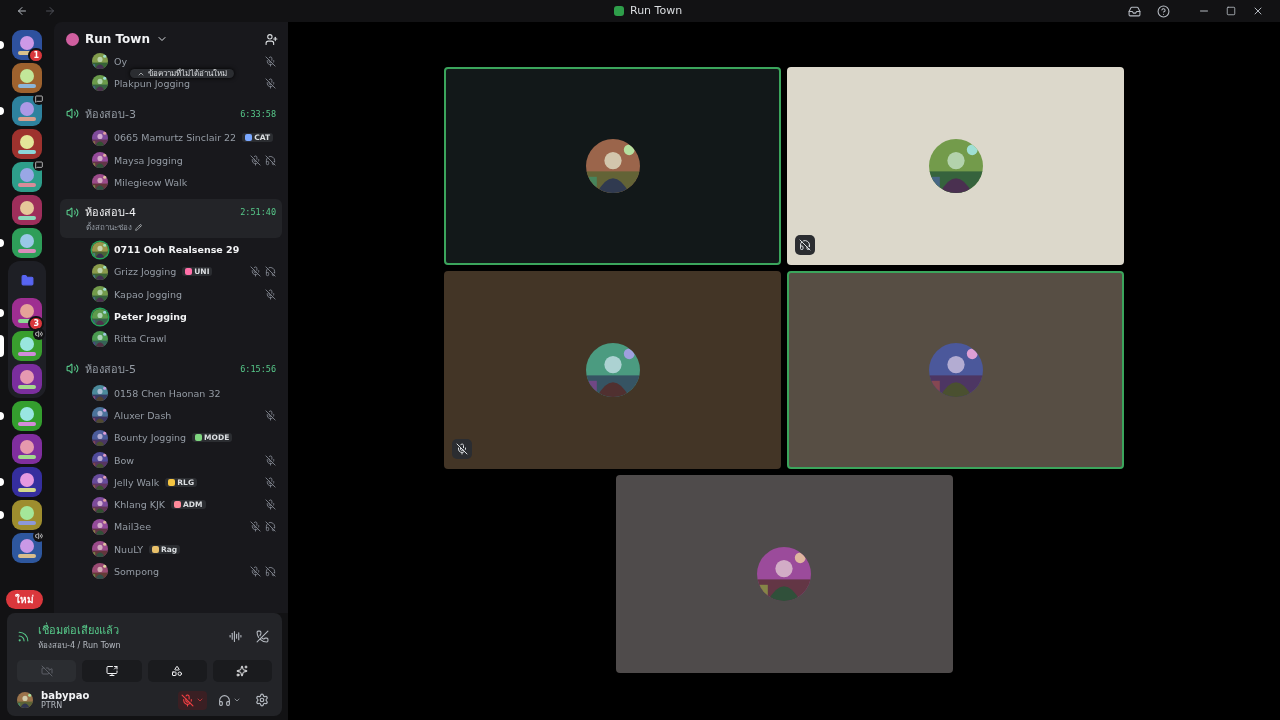 The width and height of the screenshot is (1280, 720). Describe the element at coordinates (258, 212) in the screenshot. I see `channel-timer: 2:51:40` at that location.